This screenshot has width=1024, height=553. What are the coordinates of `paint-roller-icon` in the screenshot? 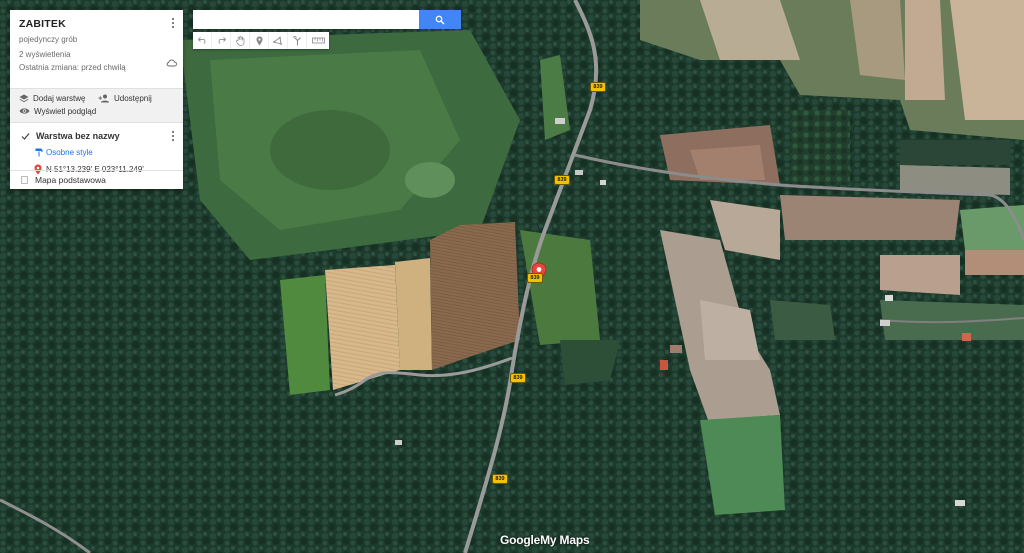 It's located at (39, 152).